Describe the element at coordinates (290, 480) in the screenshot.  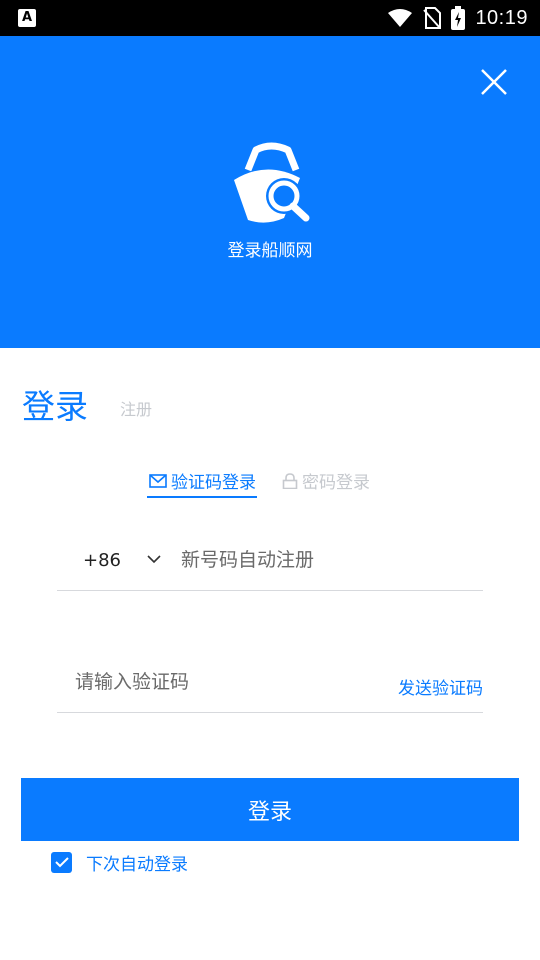
I see `lock-icon` at that location.